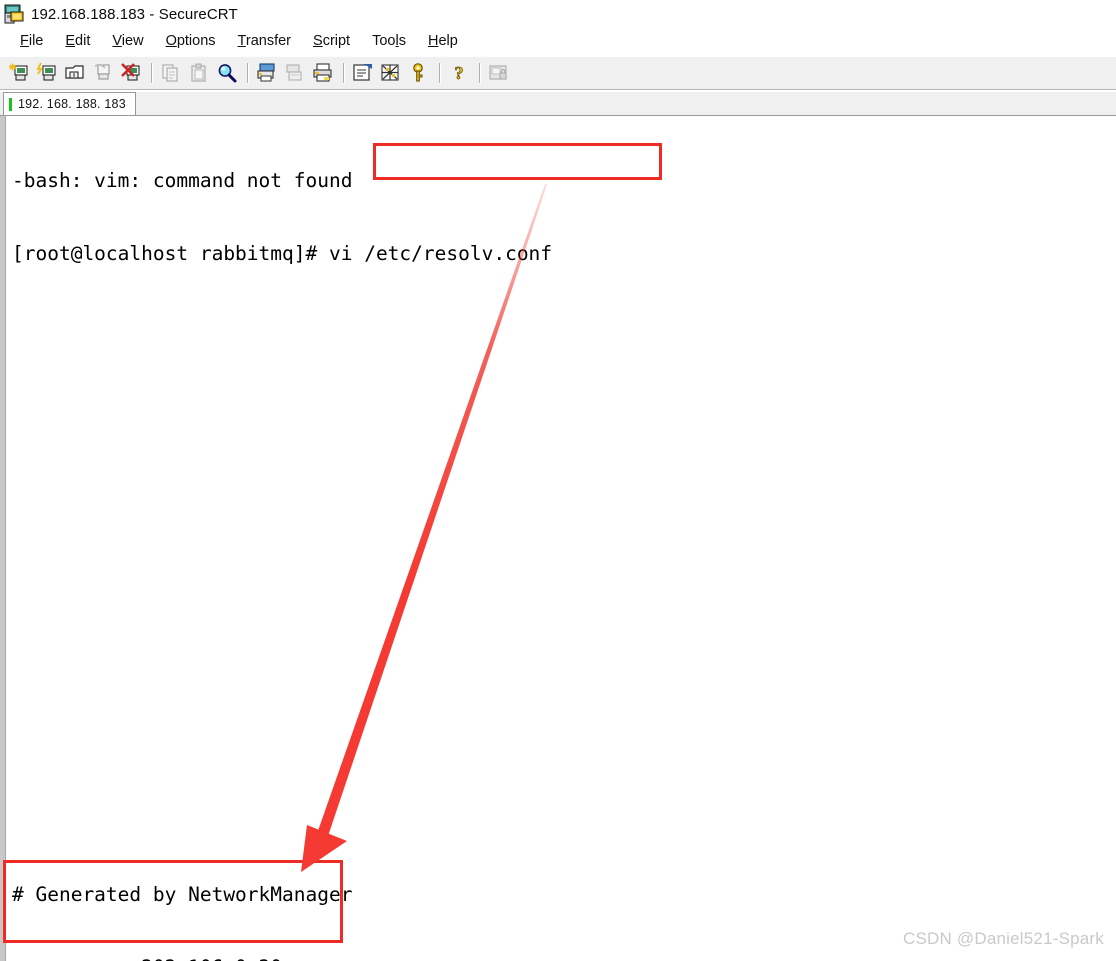  What do you see at coordinates (558, 14) in the screenshot?
I see `title-bar: 192.168.188.183 - SecureCRT` at bounding box center [558, 14].